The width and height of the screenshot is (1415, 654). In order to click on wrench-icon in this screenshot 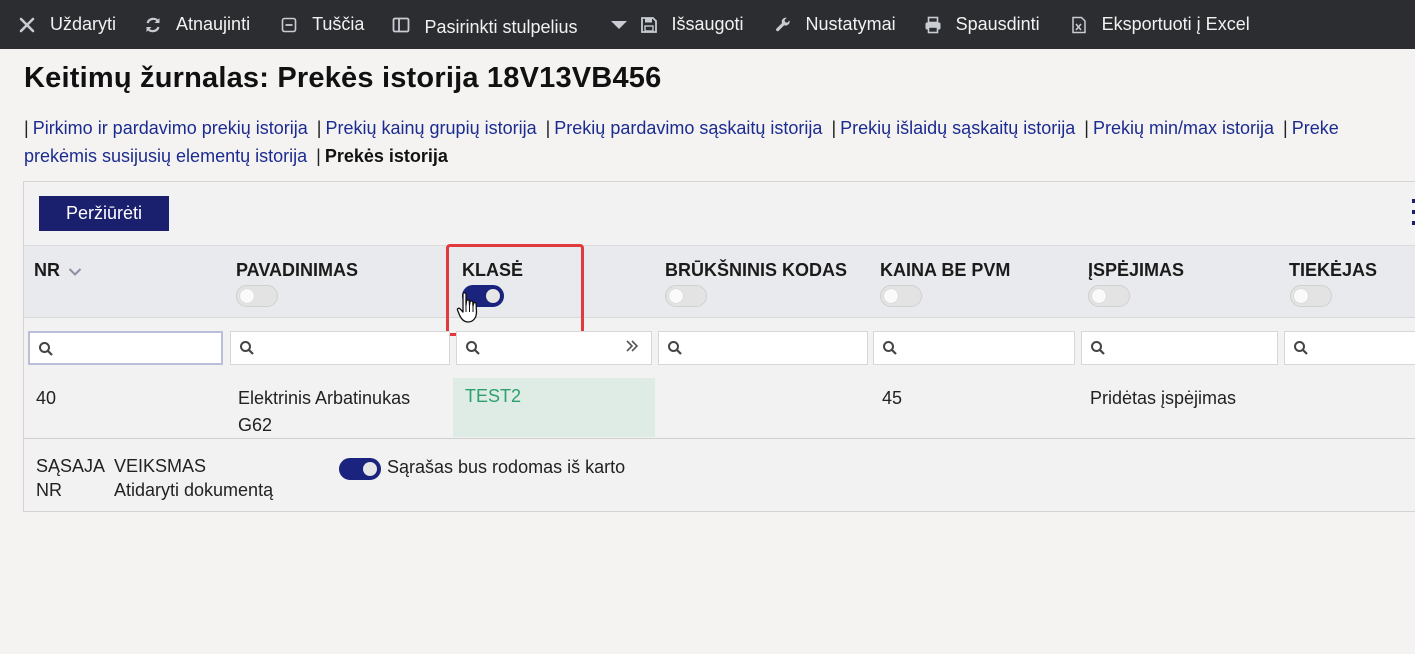, I will do `click(783, 25)`.